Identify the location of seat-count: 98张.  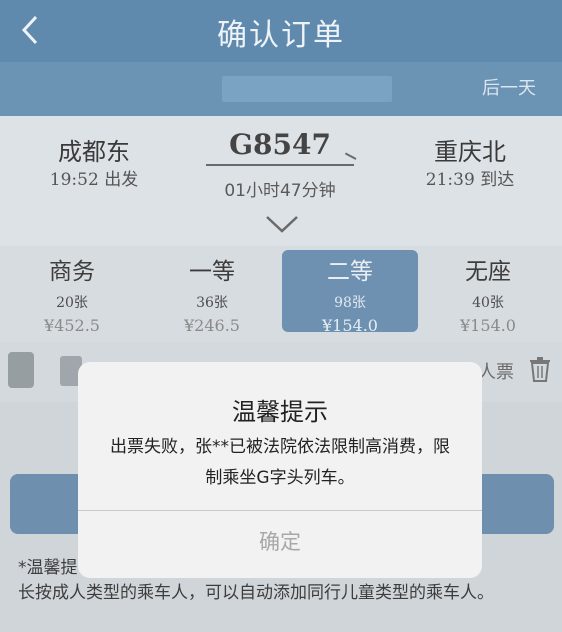
(350, 303).